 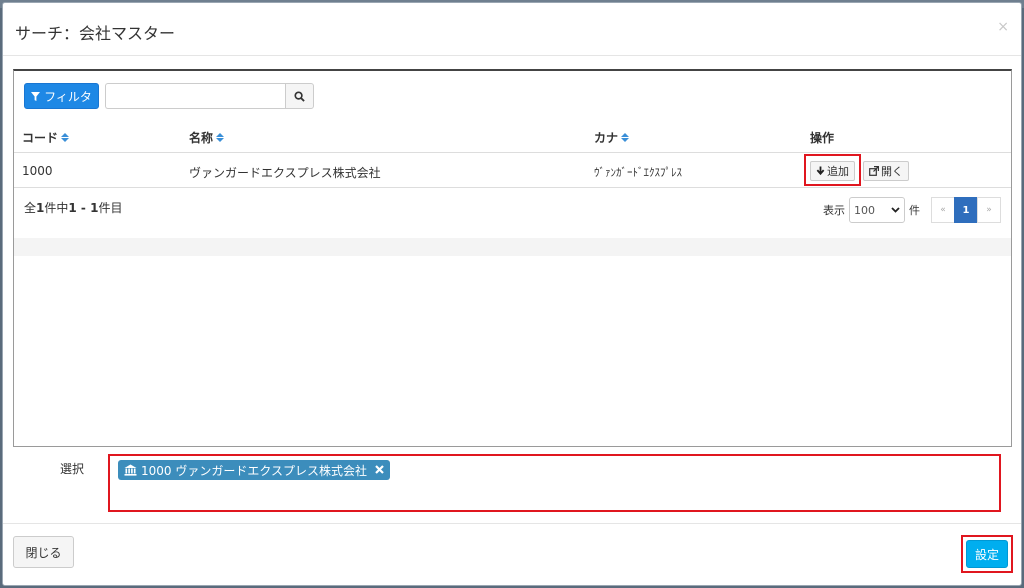 What do you see at coordinates (512, 137) in the screenshot?
I see `table-header: コード 名称 カナ 操作` at bounding box center [512, 137].